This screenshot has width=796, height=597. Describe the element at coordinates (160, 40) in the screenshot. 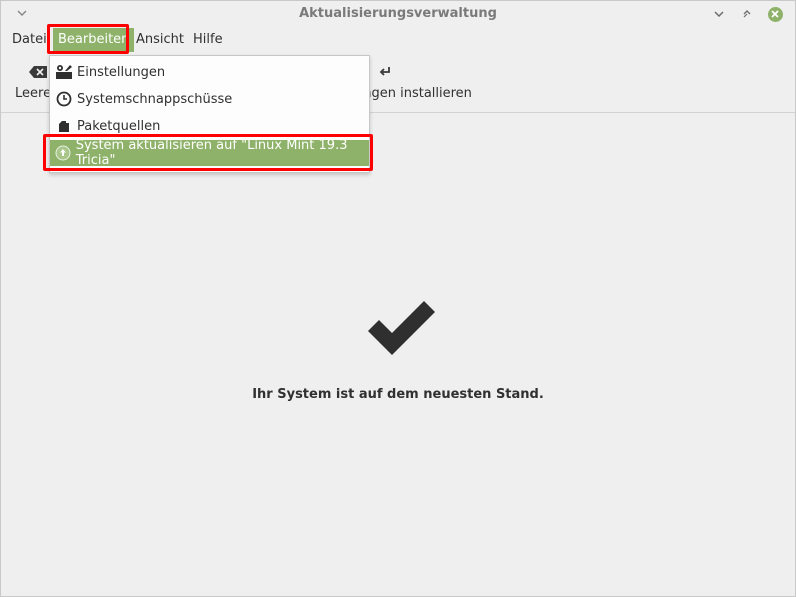

I see `menu-view: Ansicht` at that location.